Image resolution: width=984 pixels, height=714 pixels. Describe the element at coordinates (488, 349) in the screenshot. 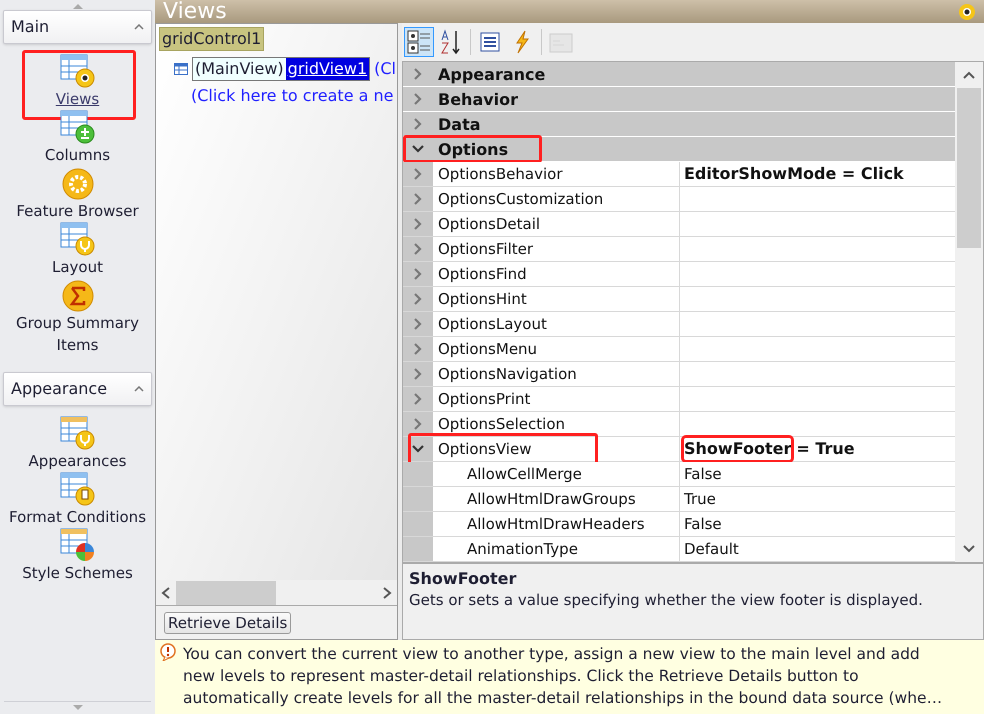

I see `property-name: OptionsMenu` at that location.